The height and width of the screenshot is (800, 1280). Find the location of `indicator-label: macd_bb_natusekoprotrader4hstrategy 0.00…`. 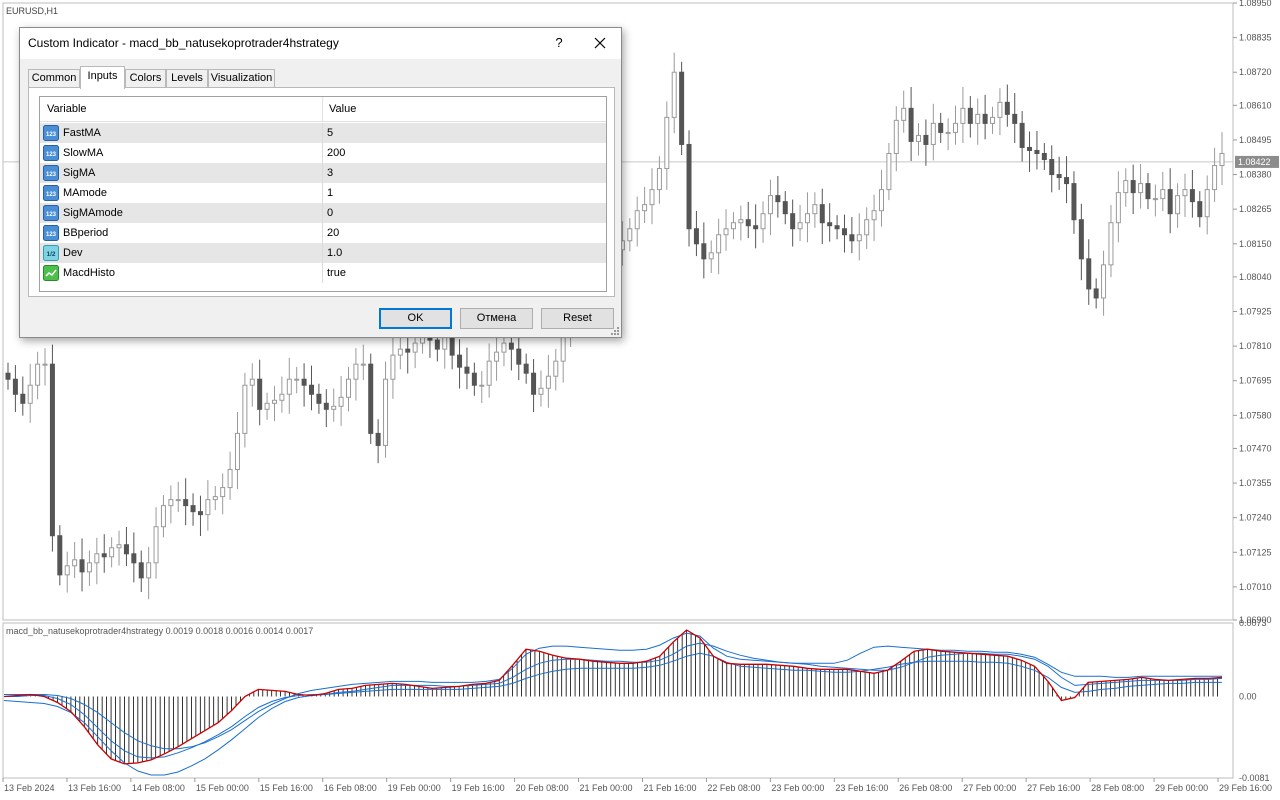

indicator-label: macd_bb_natusekoprotrader4hstrategy 0.00… is located at coordinates (159, 631).